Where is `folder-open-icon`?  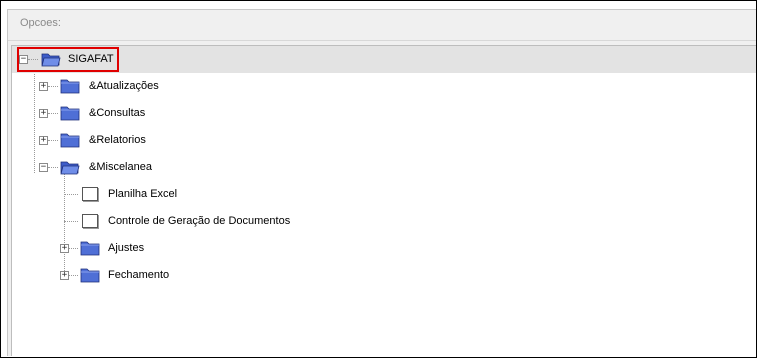 folder-open-icon is located at coordinates (70, 168).